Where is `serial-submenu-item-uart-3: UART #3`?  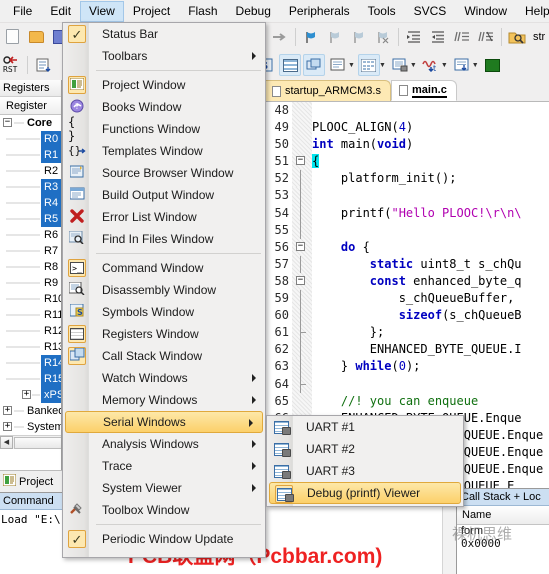
serial-submenu-item-uart-3: UART #3 is located at coordinates (365, 471).